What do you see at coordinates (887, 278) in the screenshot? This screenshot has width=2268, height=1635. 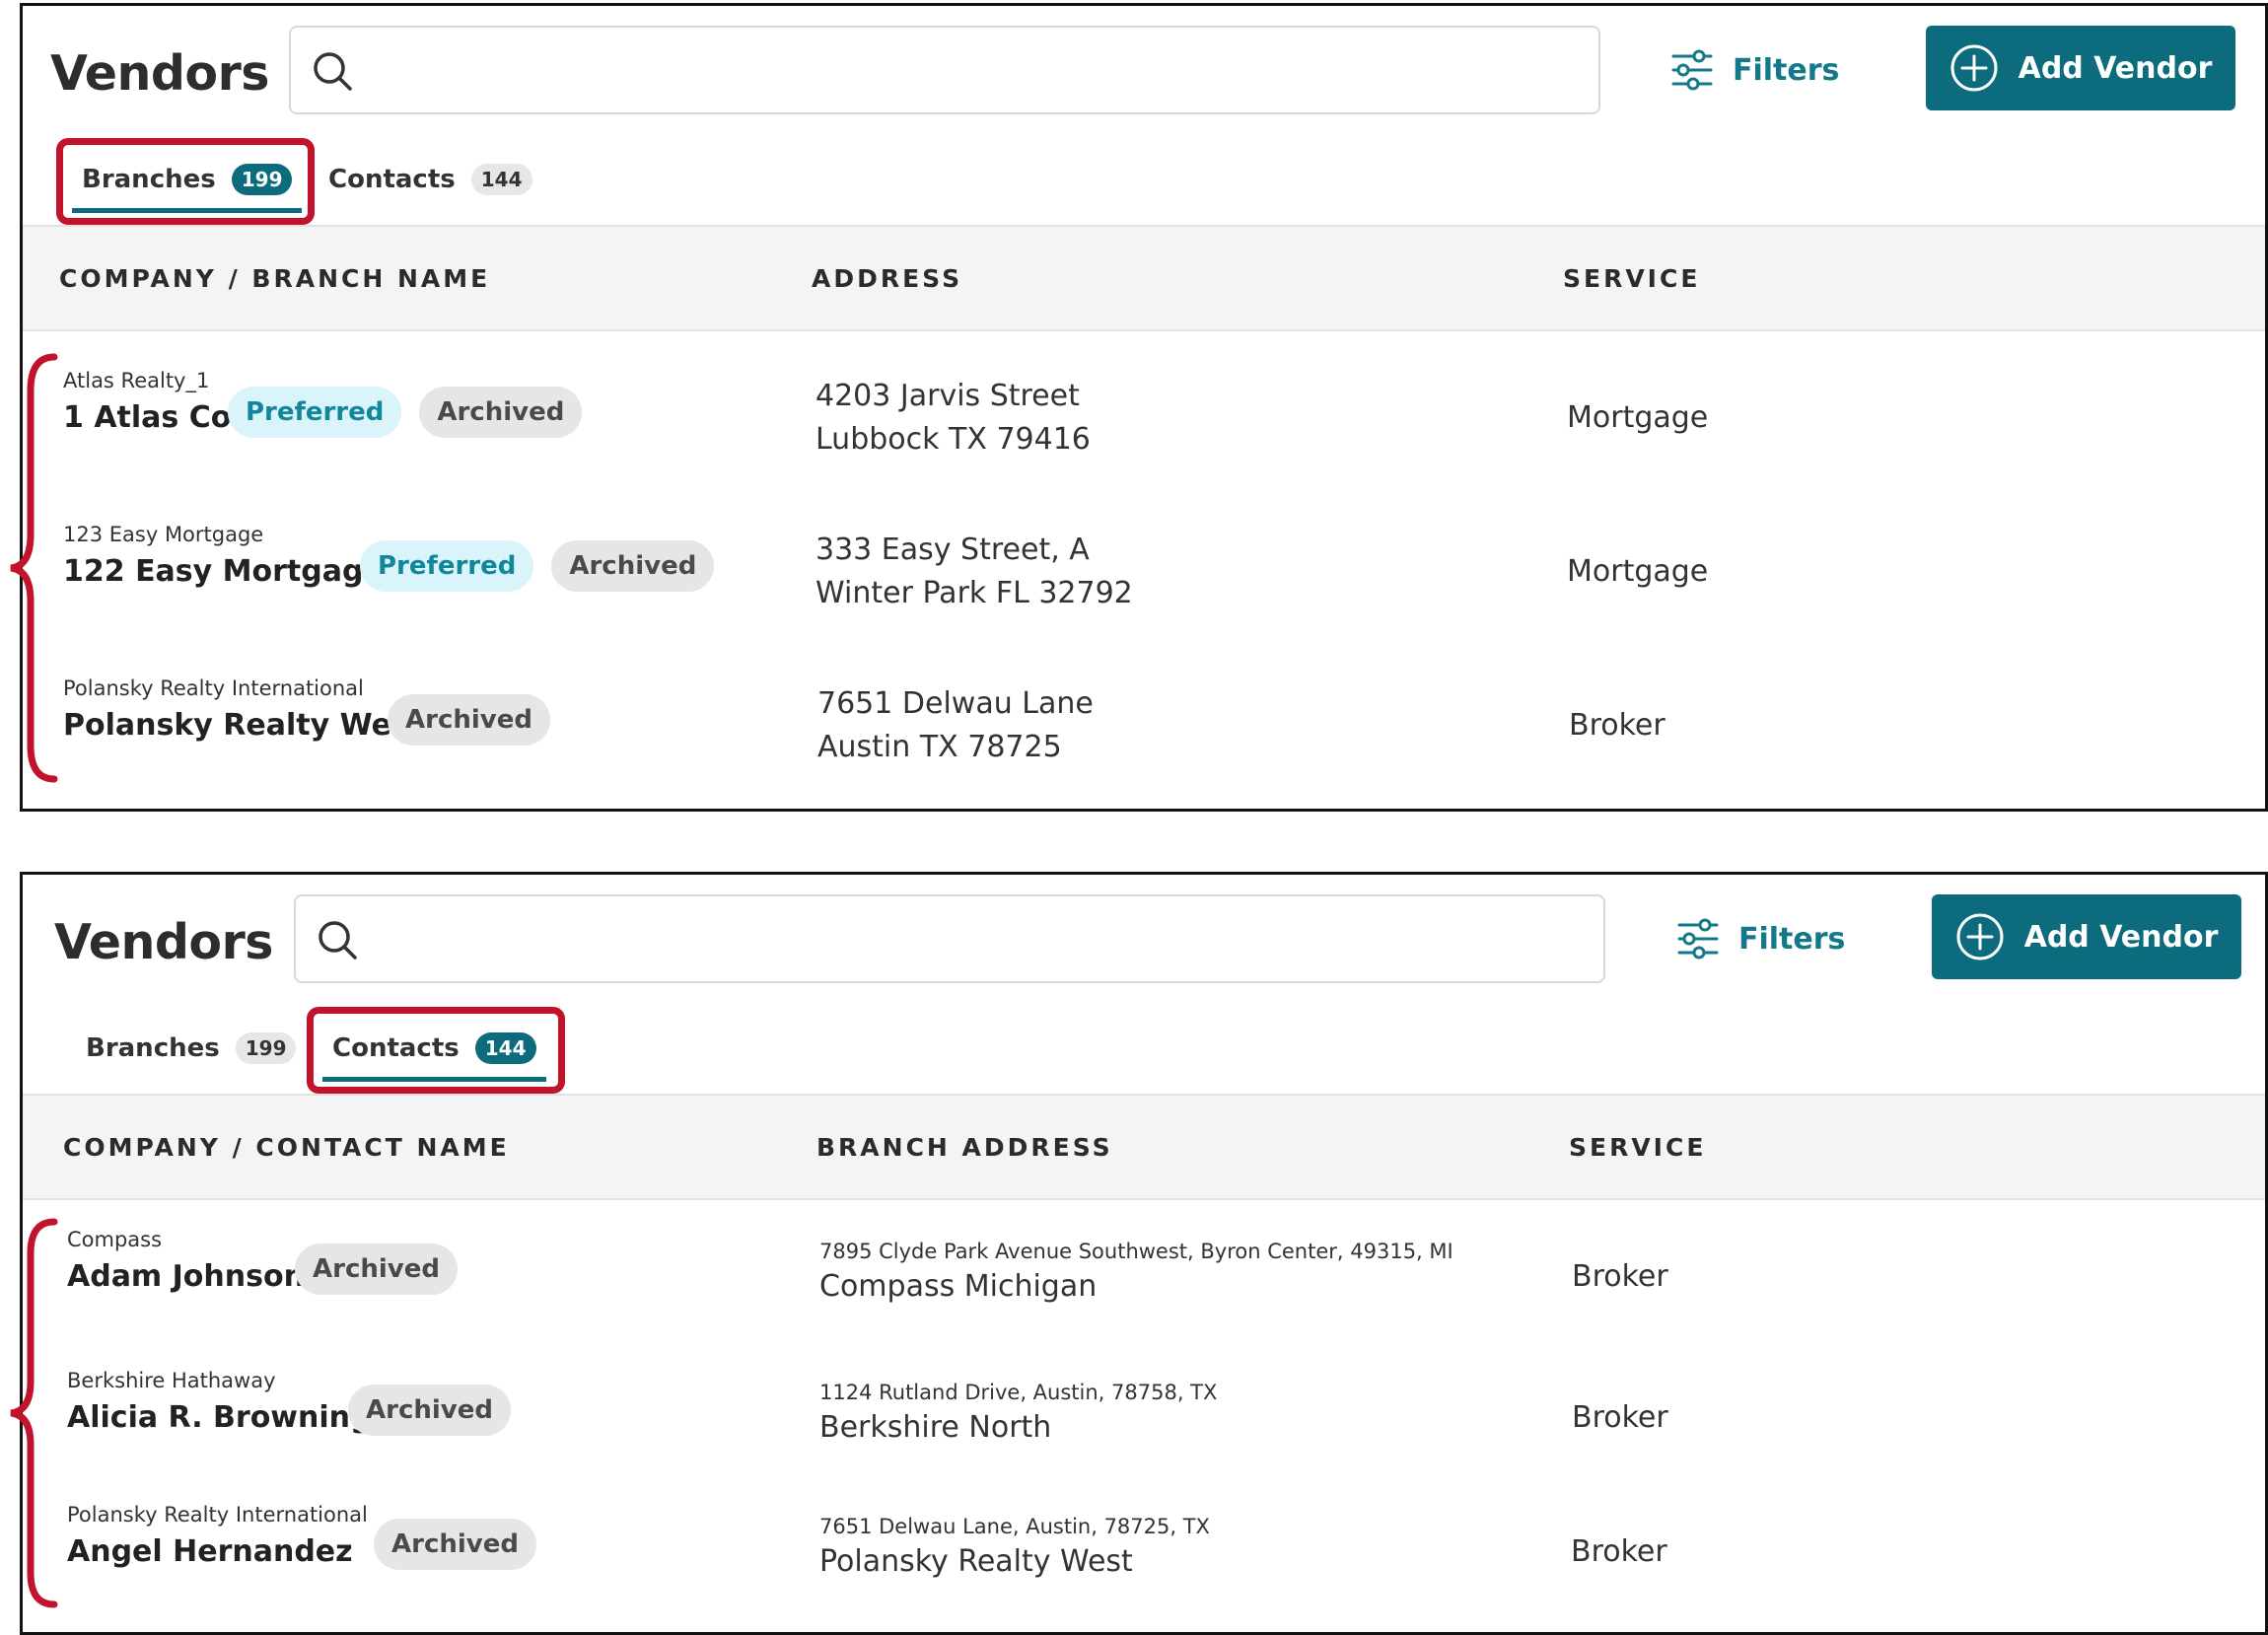 I see `column-header: ADDRESS` at bounding box center [887, 278].